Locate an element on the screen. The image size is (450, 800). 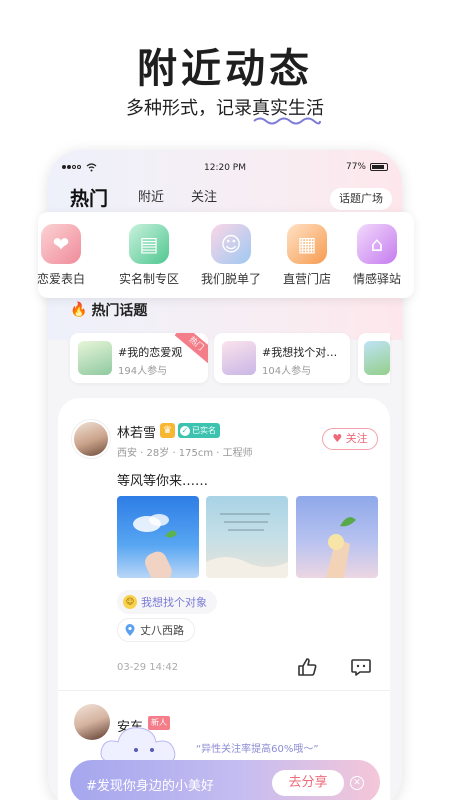
couple-hearts-icon: ❤ is located at coordinates (61, 244).